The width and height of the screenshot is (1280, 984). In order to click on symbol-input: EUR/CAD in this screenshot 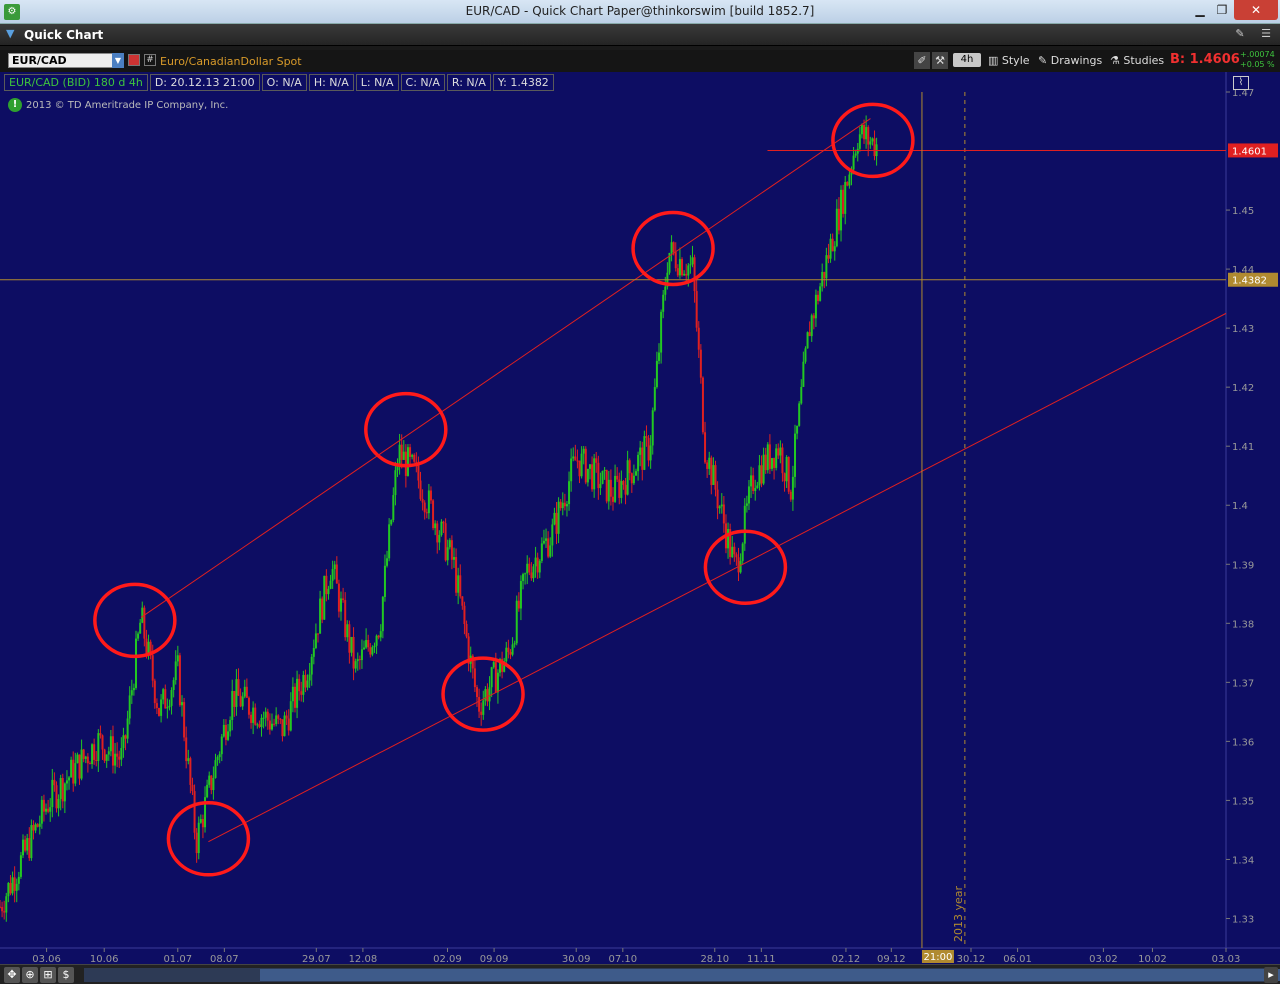, I will do `click(66, 60)`.